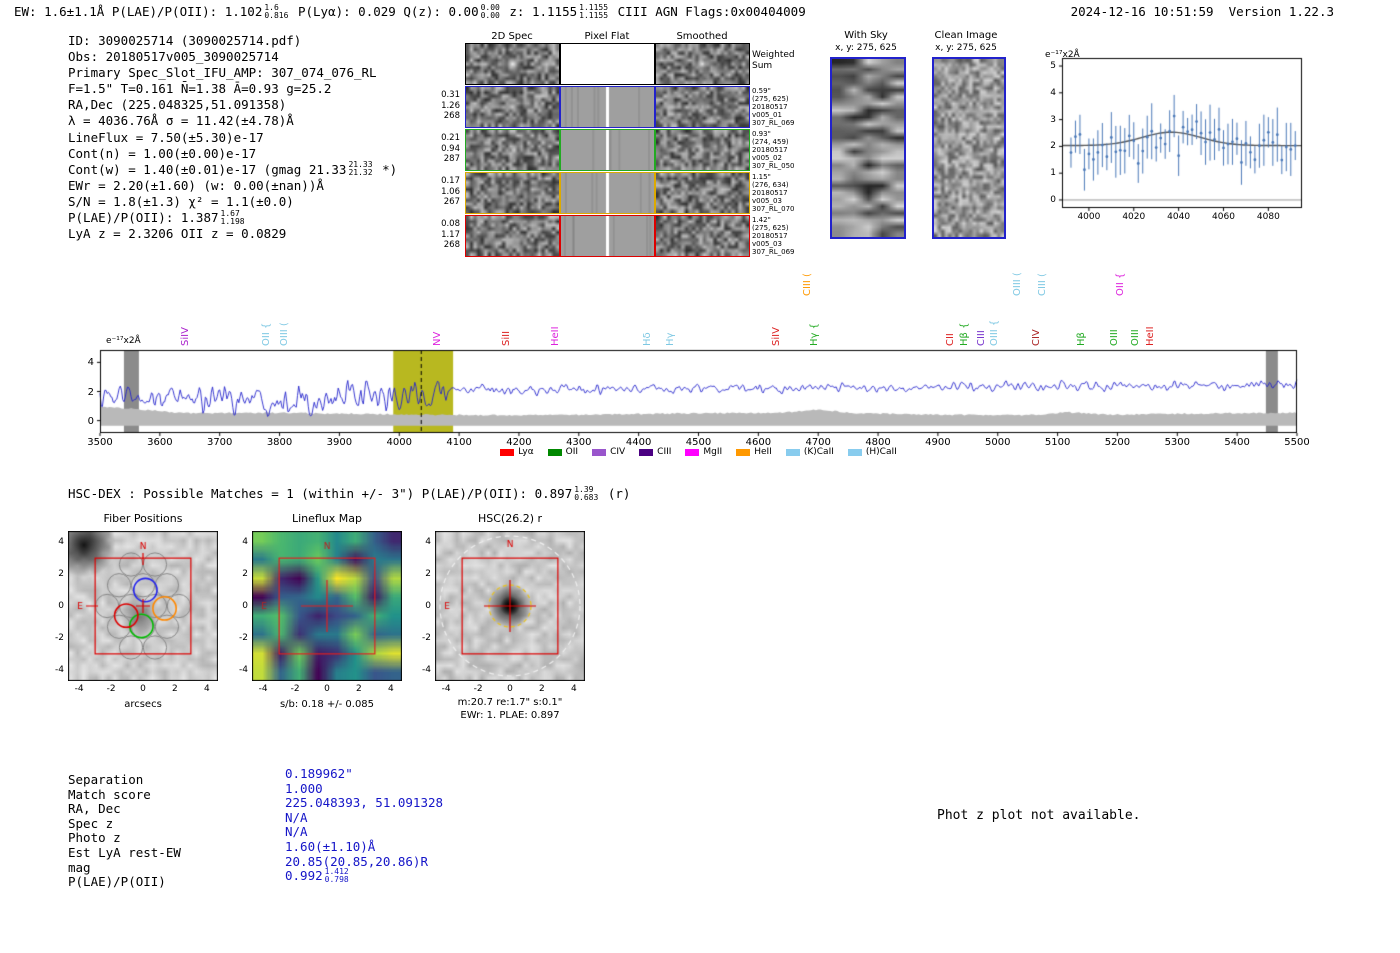 The width and height of the screenshot is (1400, 953). Describe the element at coordinates (327, 518) in the screenshot. I see `lineflux-map-title: Lineflux Map` at that location.